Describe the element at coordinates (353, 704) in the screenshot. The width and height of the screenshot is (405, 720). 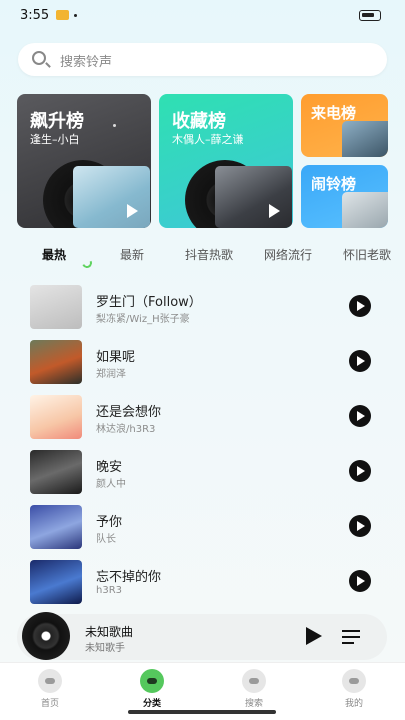
I see `nav-label: 我的` at that location.